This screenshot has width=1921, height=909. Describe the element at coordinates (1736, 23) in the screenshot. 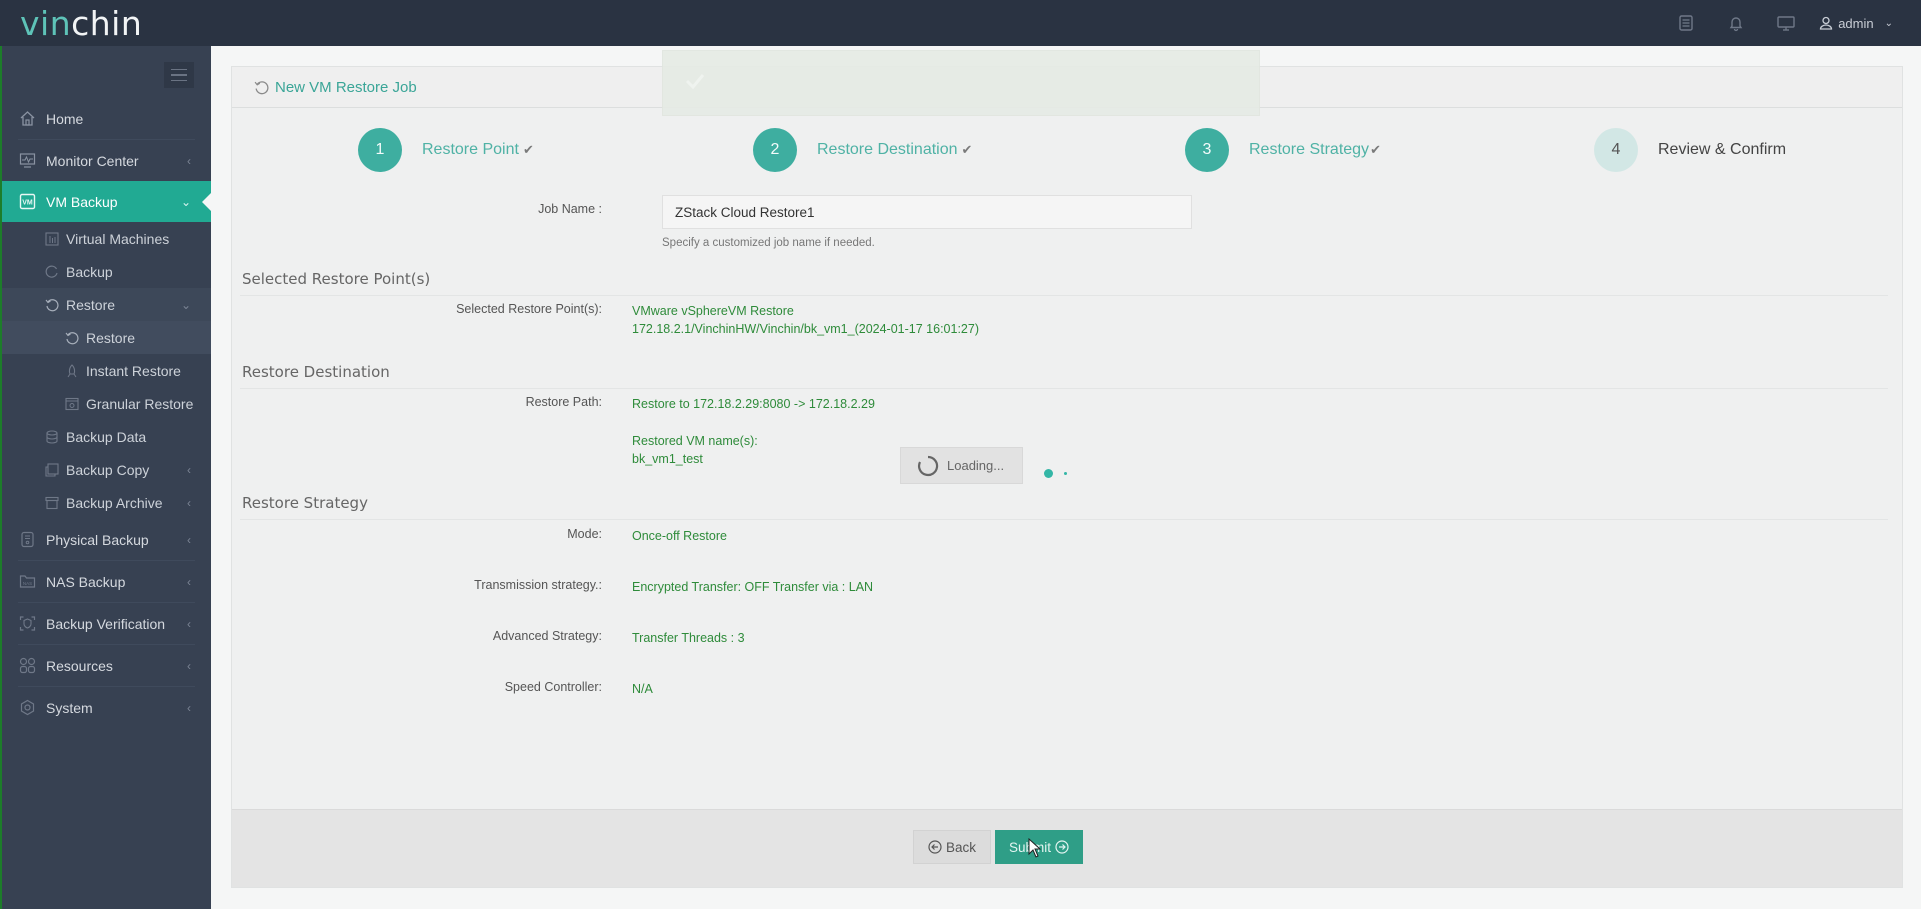

I see `bell-icon` at that location.